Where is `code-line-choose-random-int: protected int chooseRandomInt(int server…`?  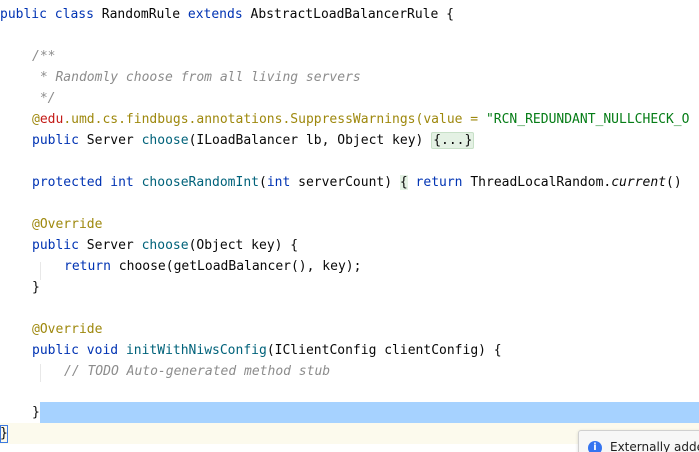
code-line-choose-random-int: protected int chooseRandomInt(int server… is located at coordinates (365, 182).